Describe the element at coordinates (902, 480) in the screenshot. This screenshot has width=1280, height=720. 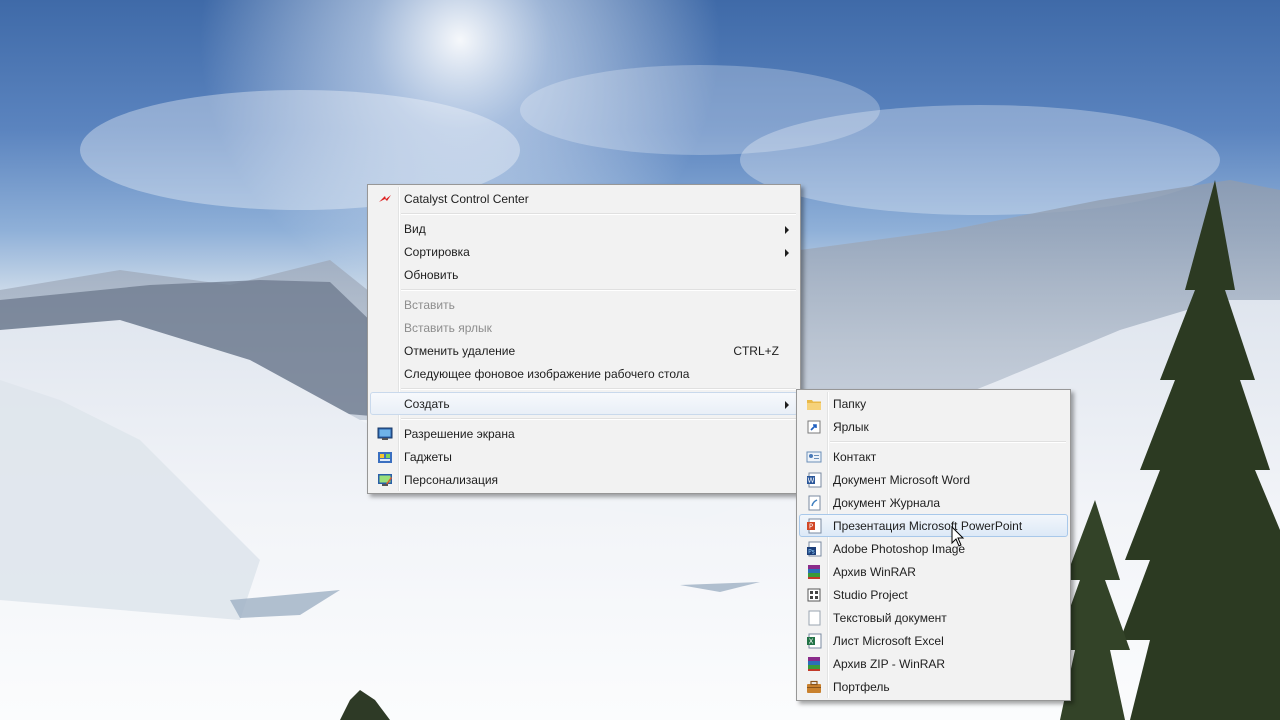
I see `menu-item-label: Документ Microsoft Word` at that location.